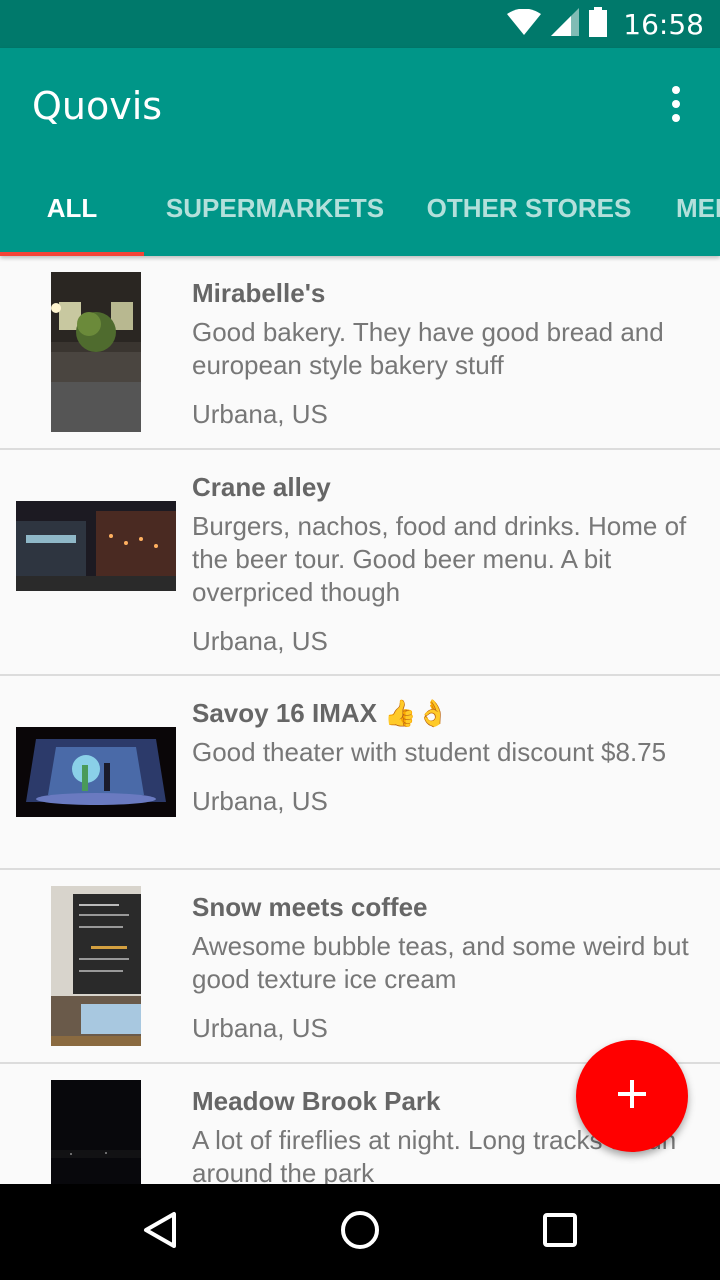  I want to click on status-time: 16:58, so click(663, 24).